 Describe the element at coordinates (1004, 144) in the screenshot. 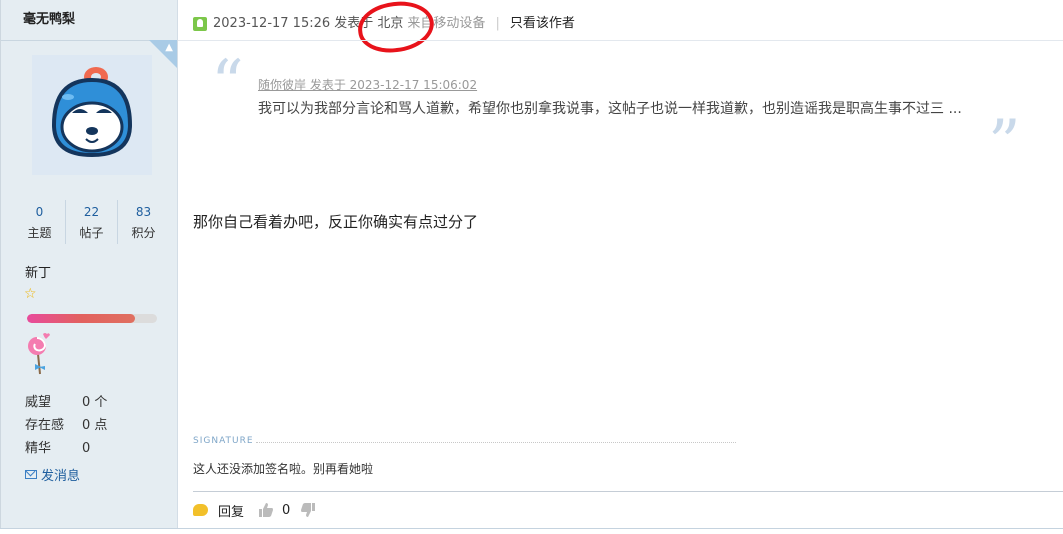

I see `close-quote-icon: ”` at that location.